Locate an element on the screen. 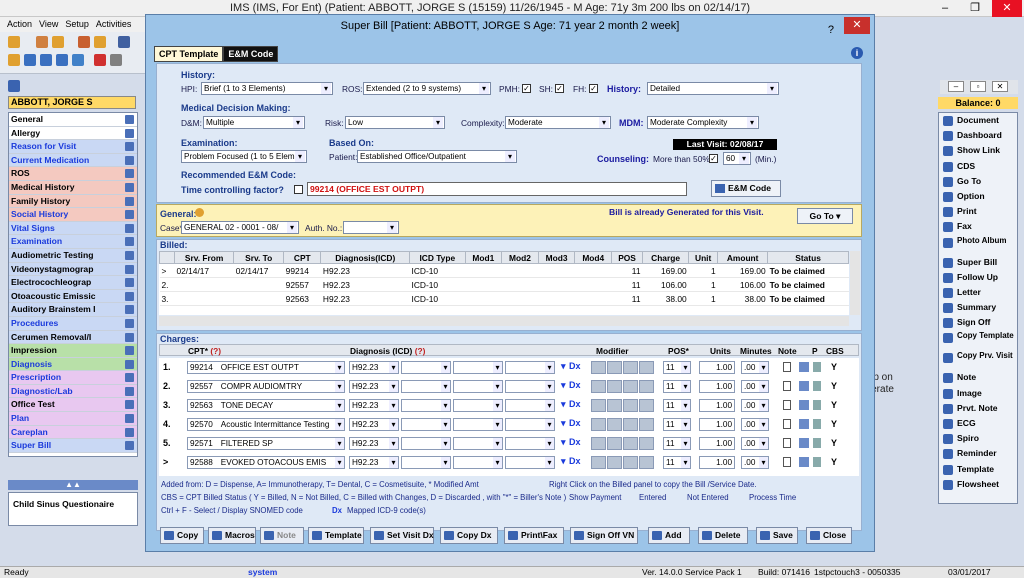 The image size is (1024, 578). nav-item: Vital Signs is located at coordinates (73, 228).